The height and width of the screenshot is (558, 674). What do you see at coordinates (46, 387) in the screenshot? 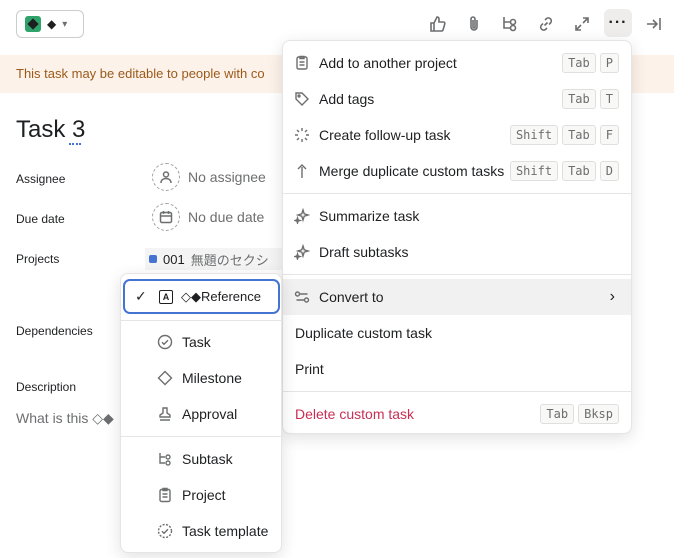
I see `description-label: Description` at bounding box center [46, 387].